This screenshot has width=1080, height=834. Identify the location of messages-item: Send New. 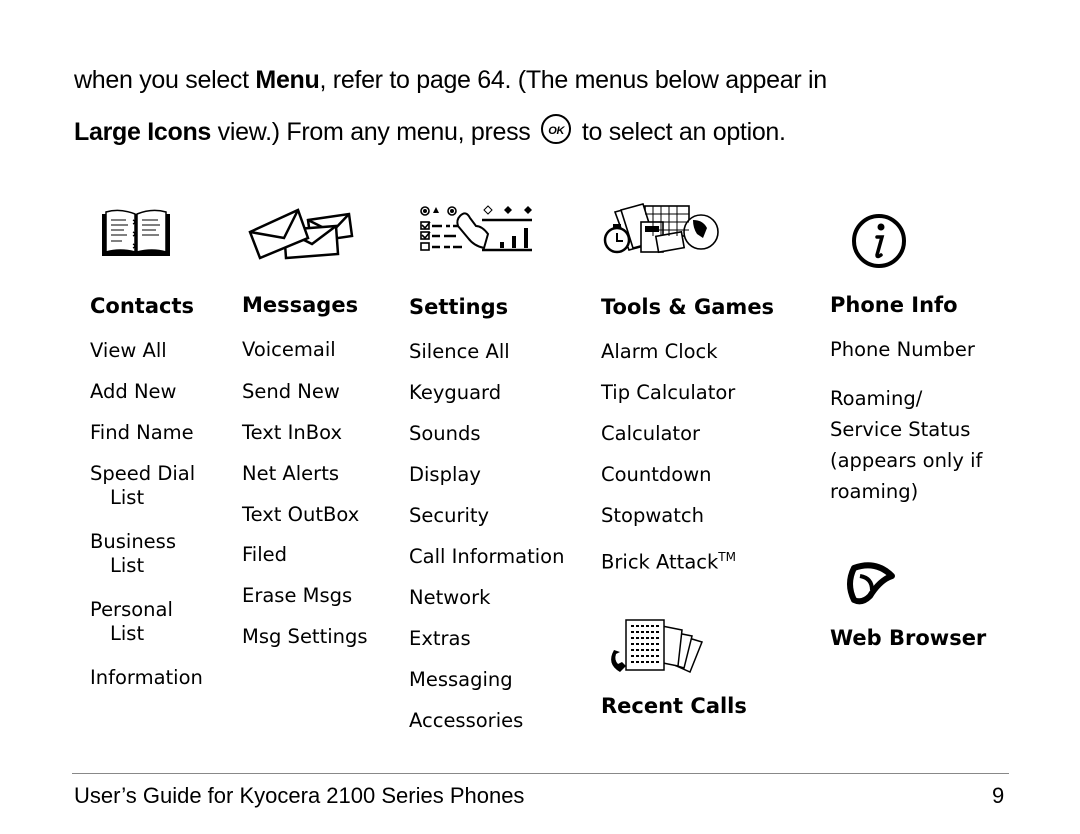
(291, 391).